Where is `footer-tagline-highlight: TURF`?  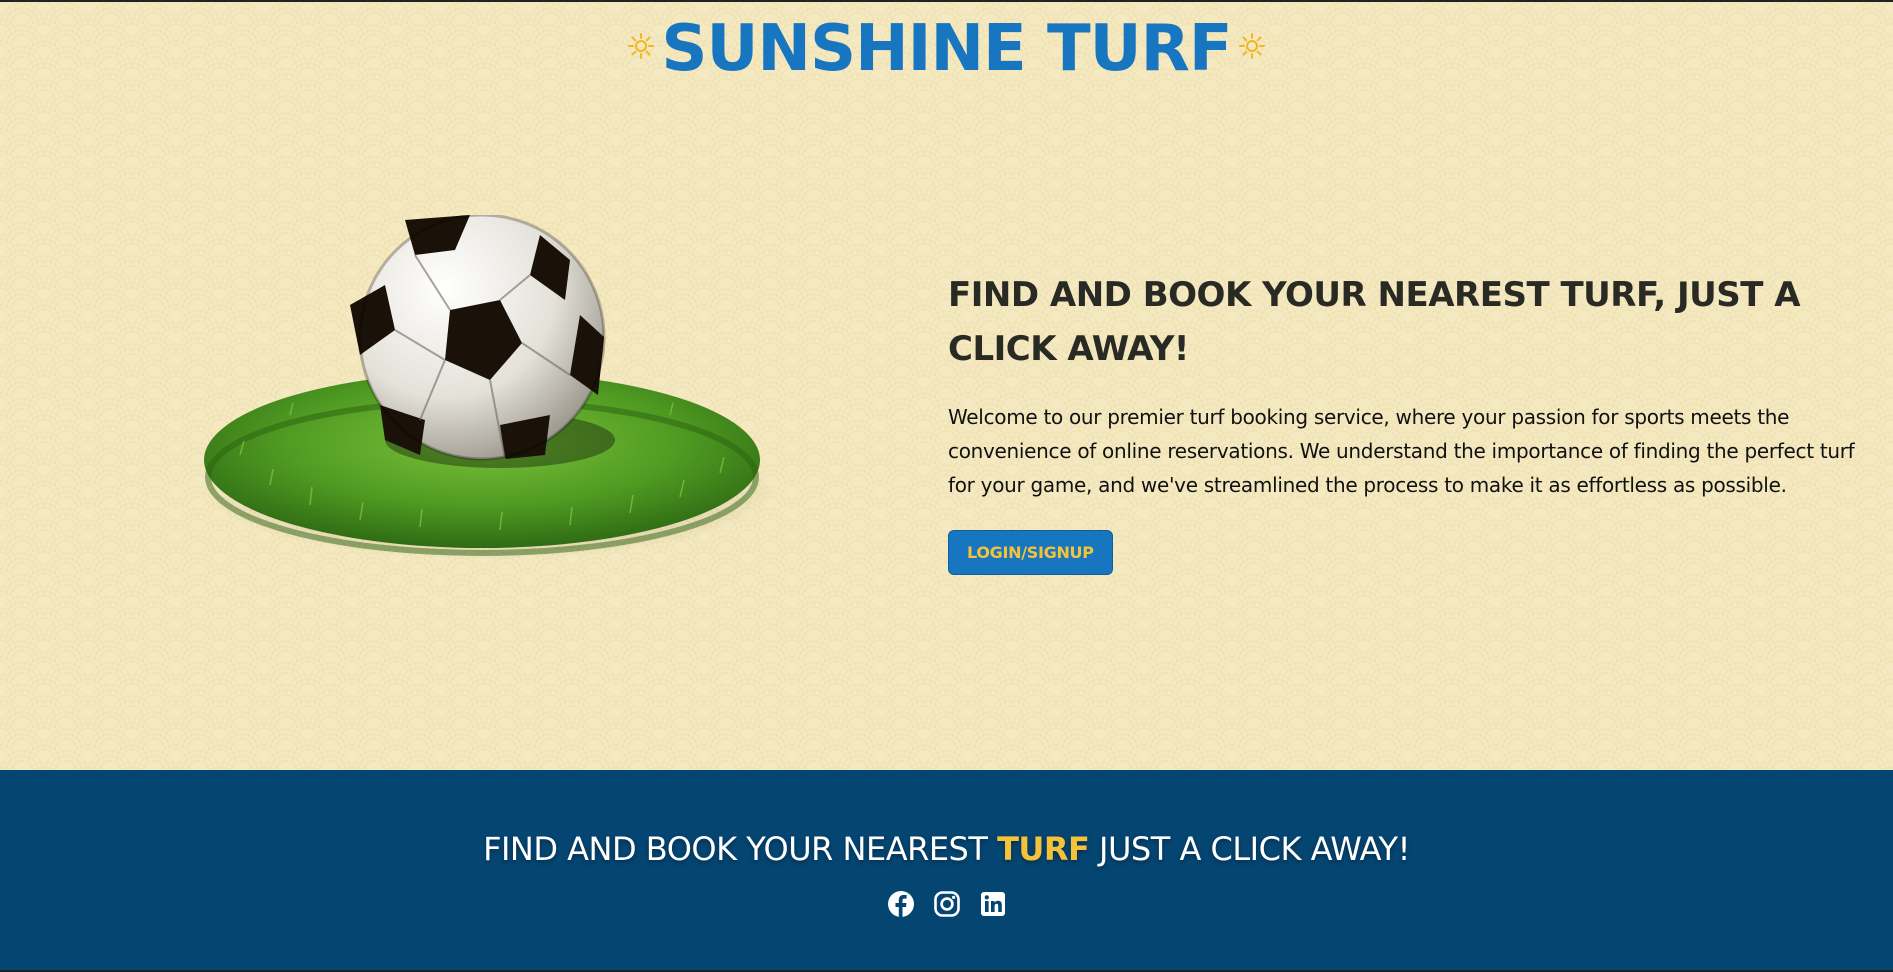 footer-tagline-highlight: TURF is located at coordinates (1043, 849).